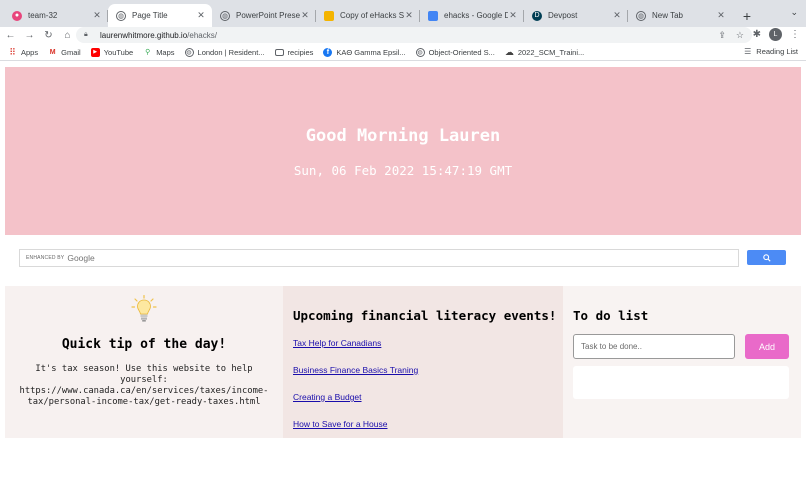 Image resolution: width=806 pixels, height=504 pixels. I want to click on bookmark-apps: ⠿ Apps, so click(23, 51).